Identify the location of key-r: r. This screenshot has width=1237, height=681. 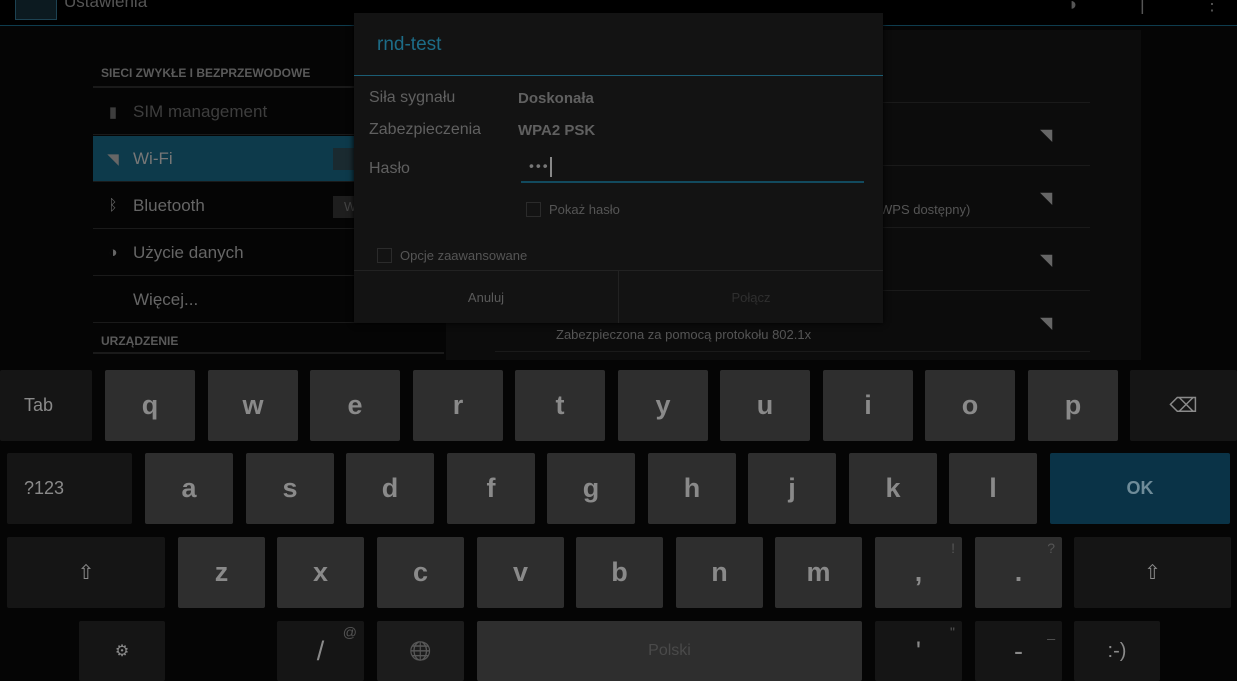
(458, 405).